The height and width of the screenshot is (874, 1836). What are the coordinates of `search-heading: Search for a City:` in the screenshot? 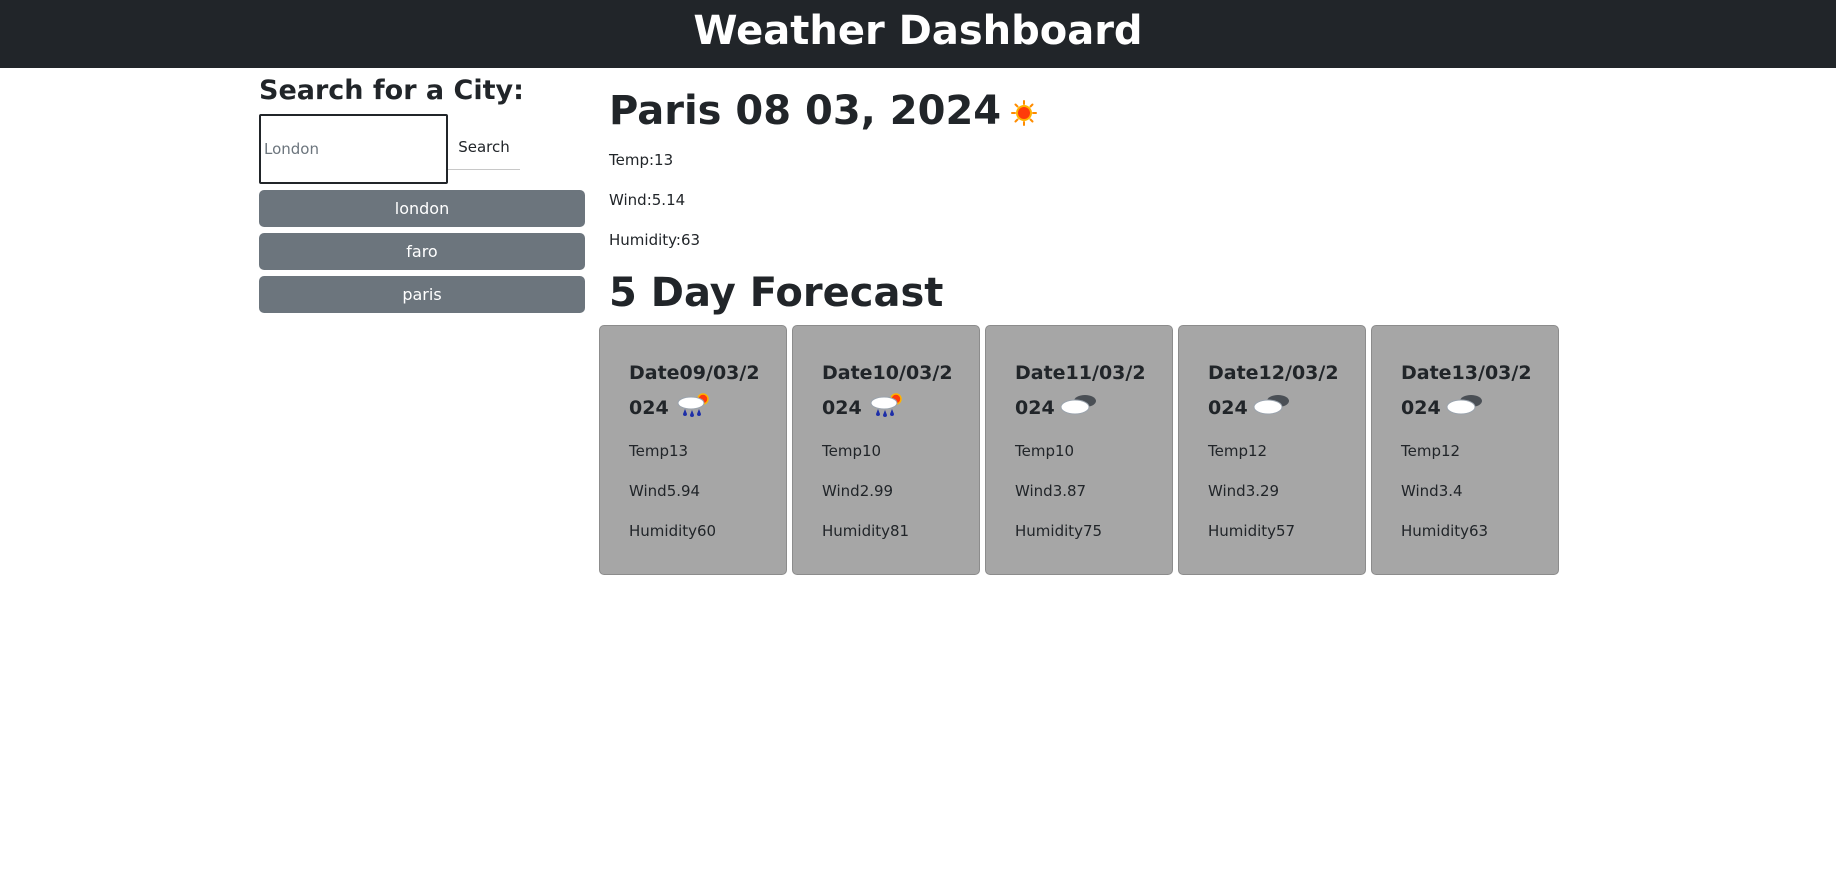 It's located at (391, 90).